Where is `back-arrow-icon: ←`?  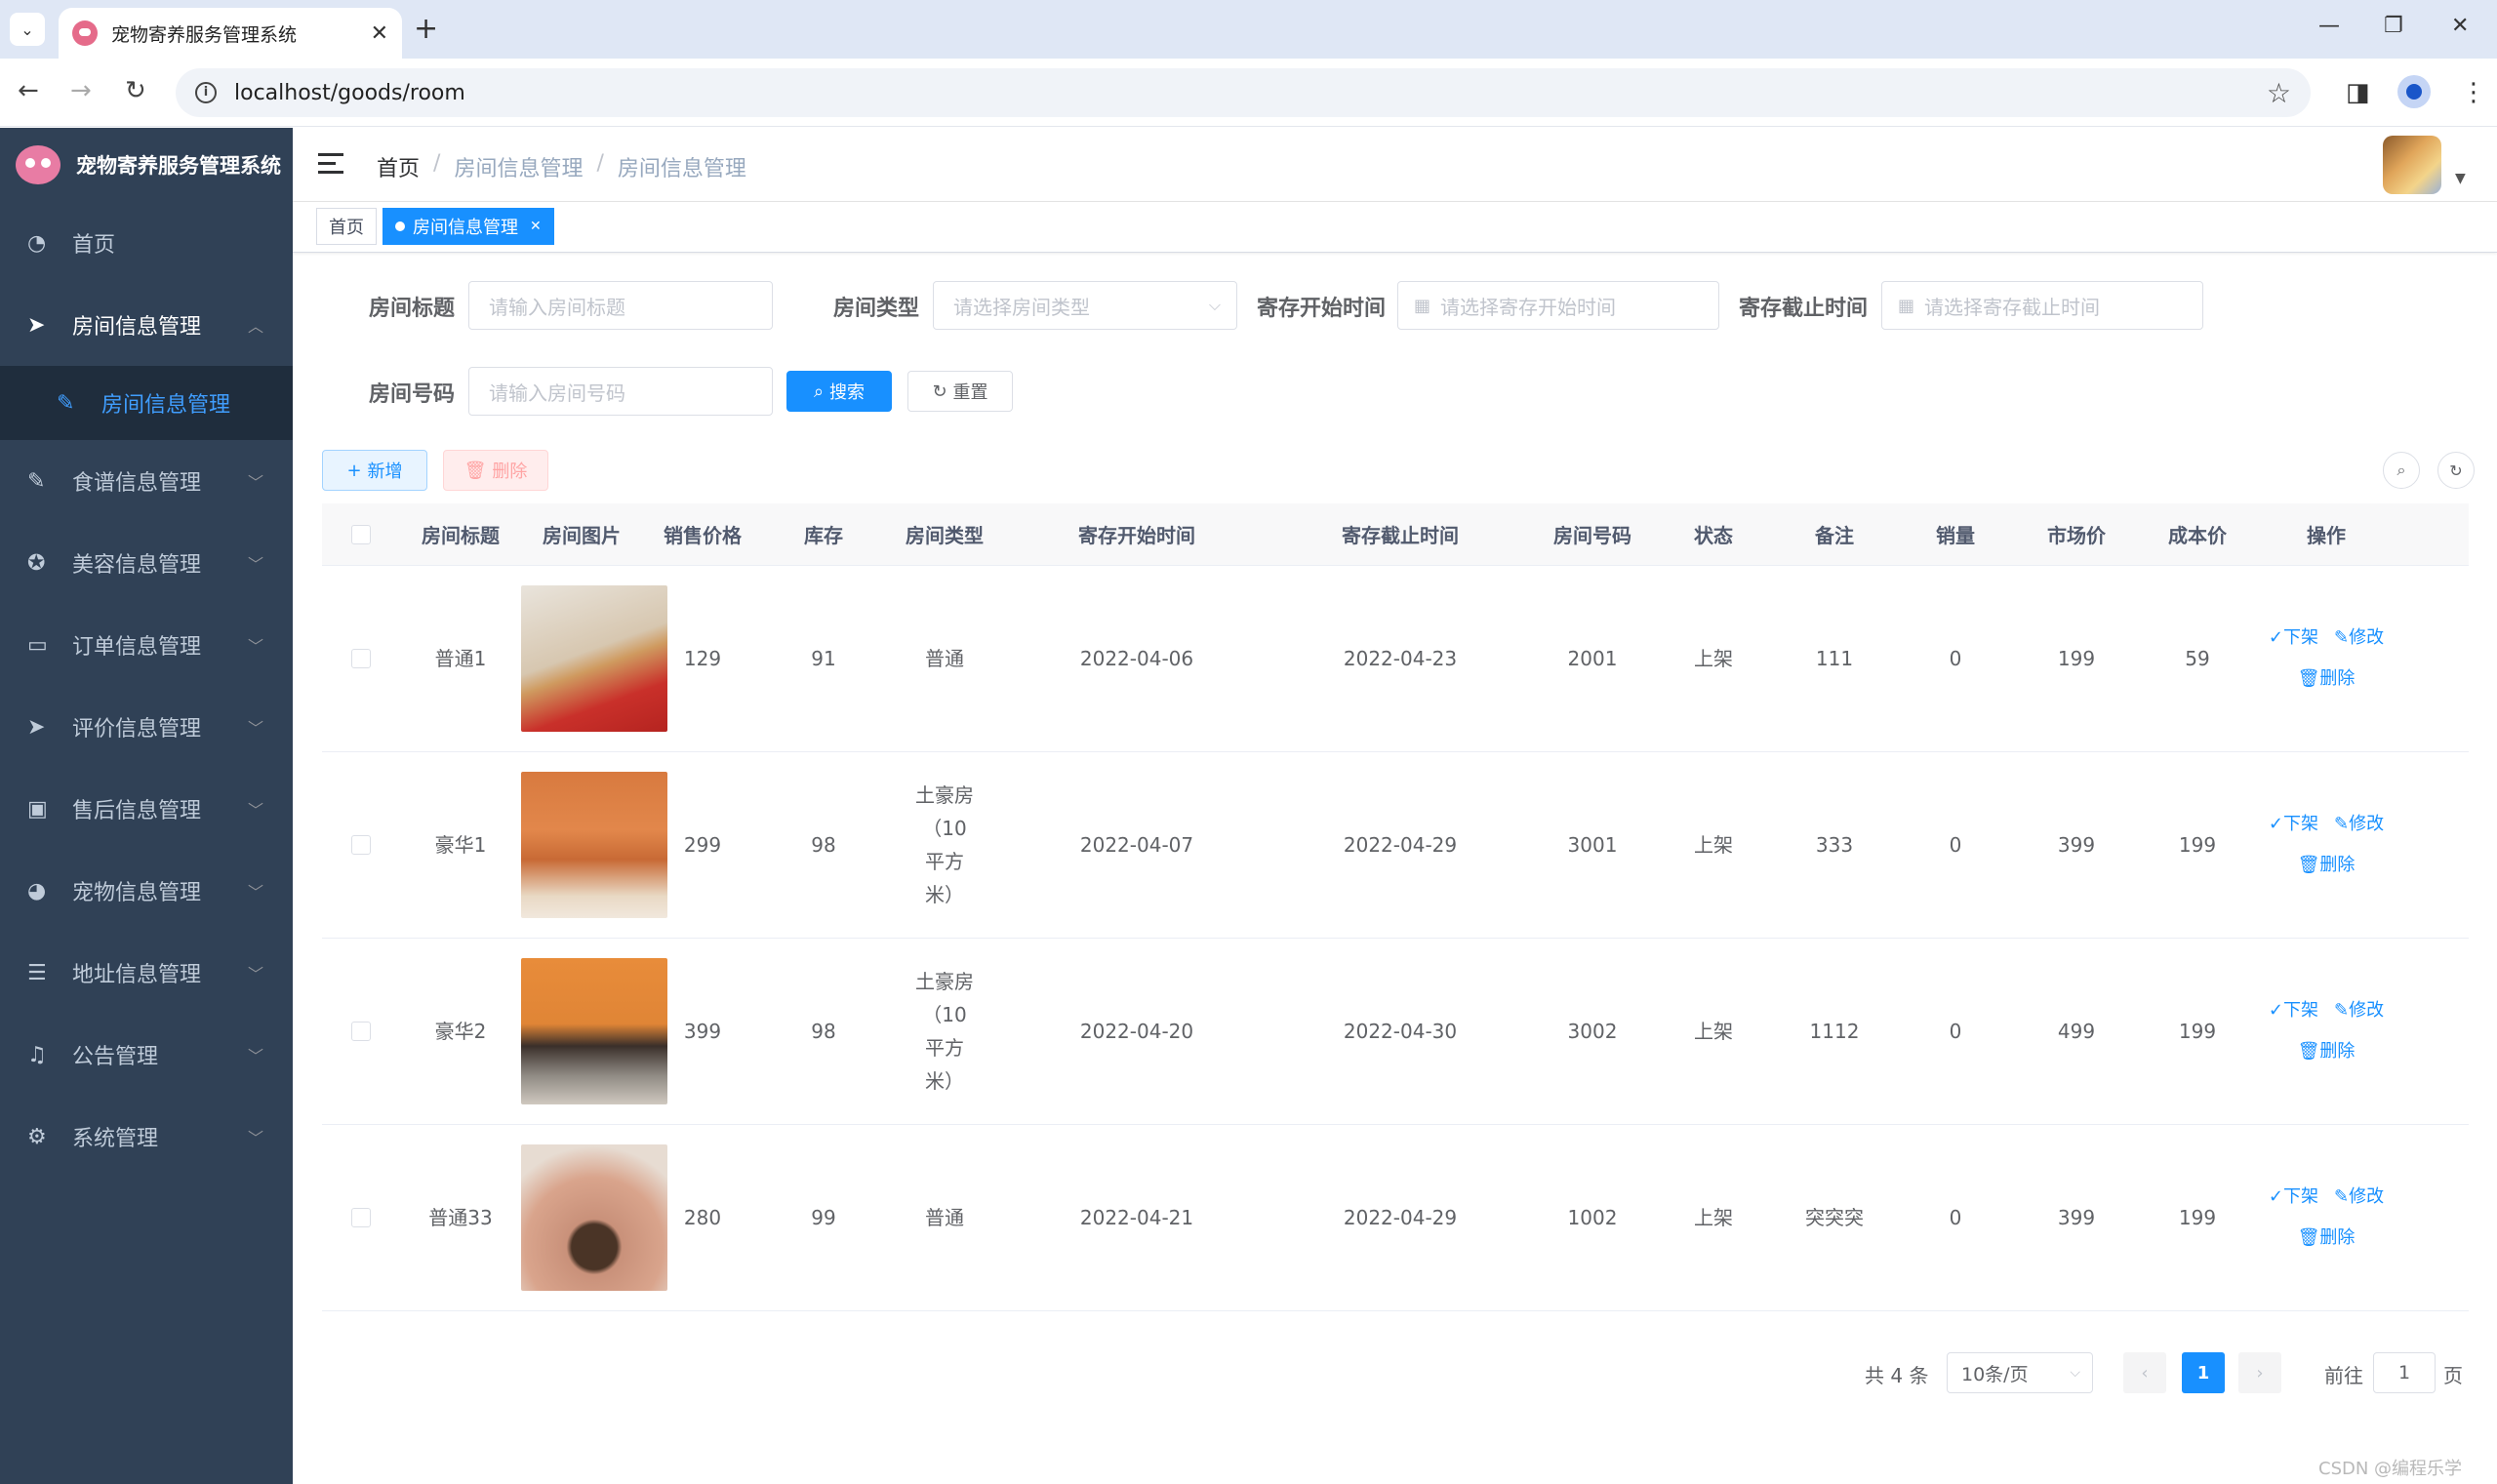 back-arrow-icon: ← is located at coordinates (28, 90).